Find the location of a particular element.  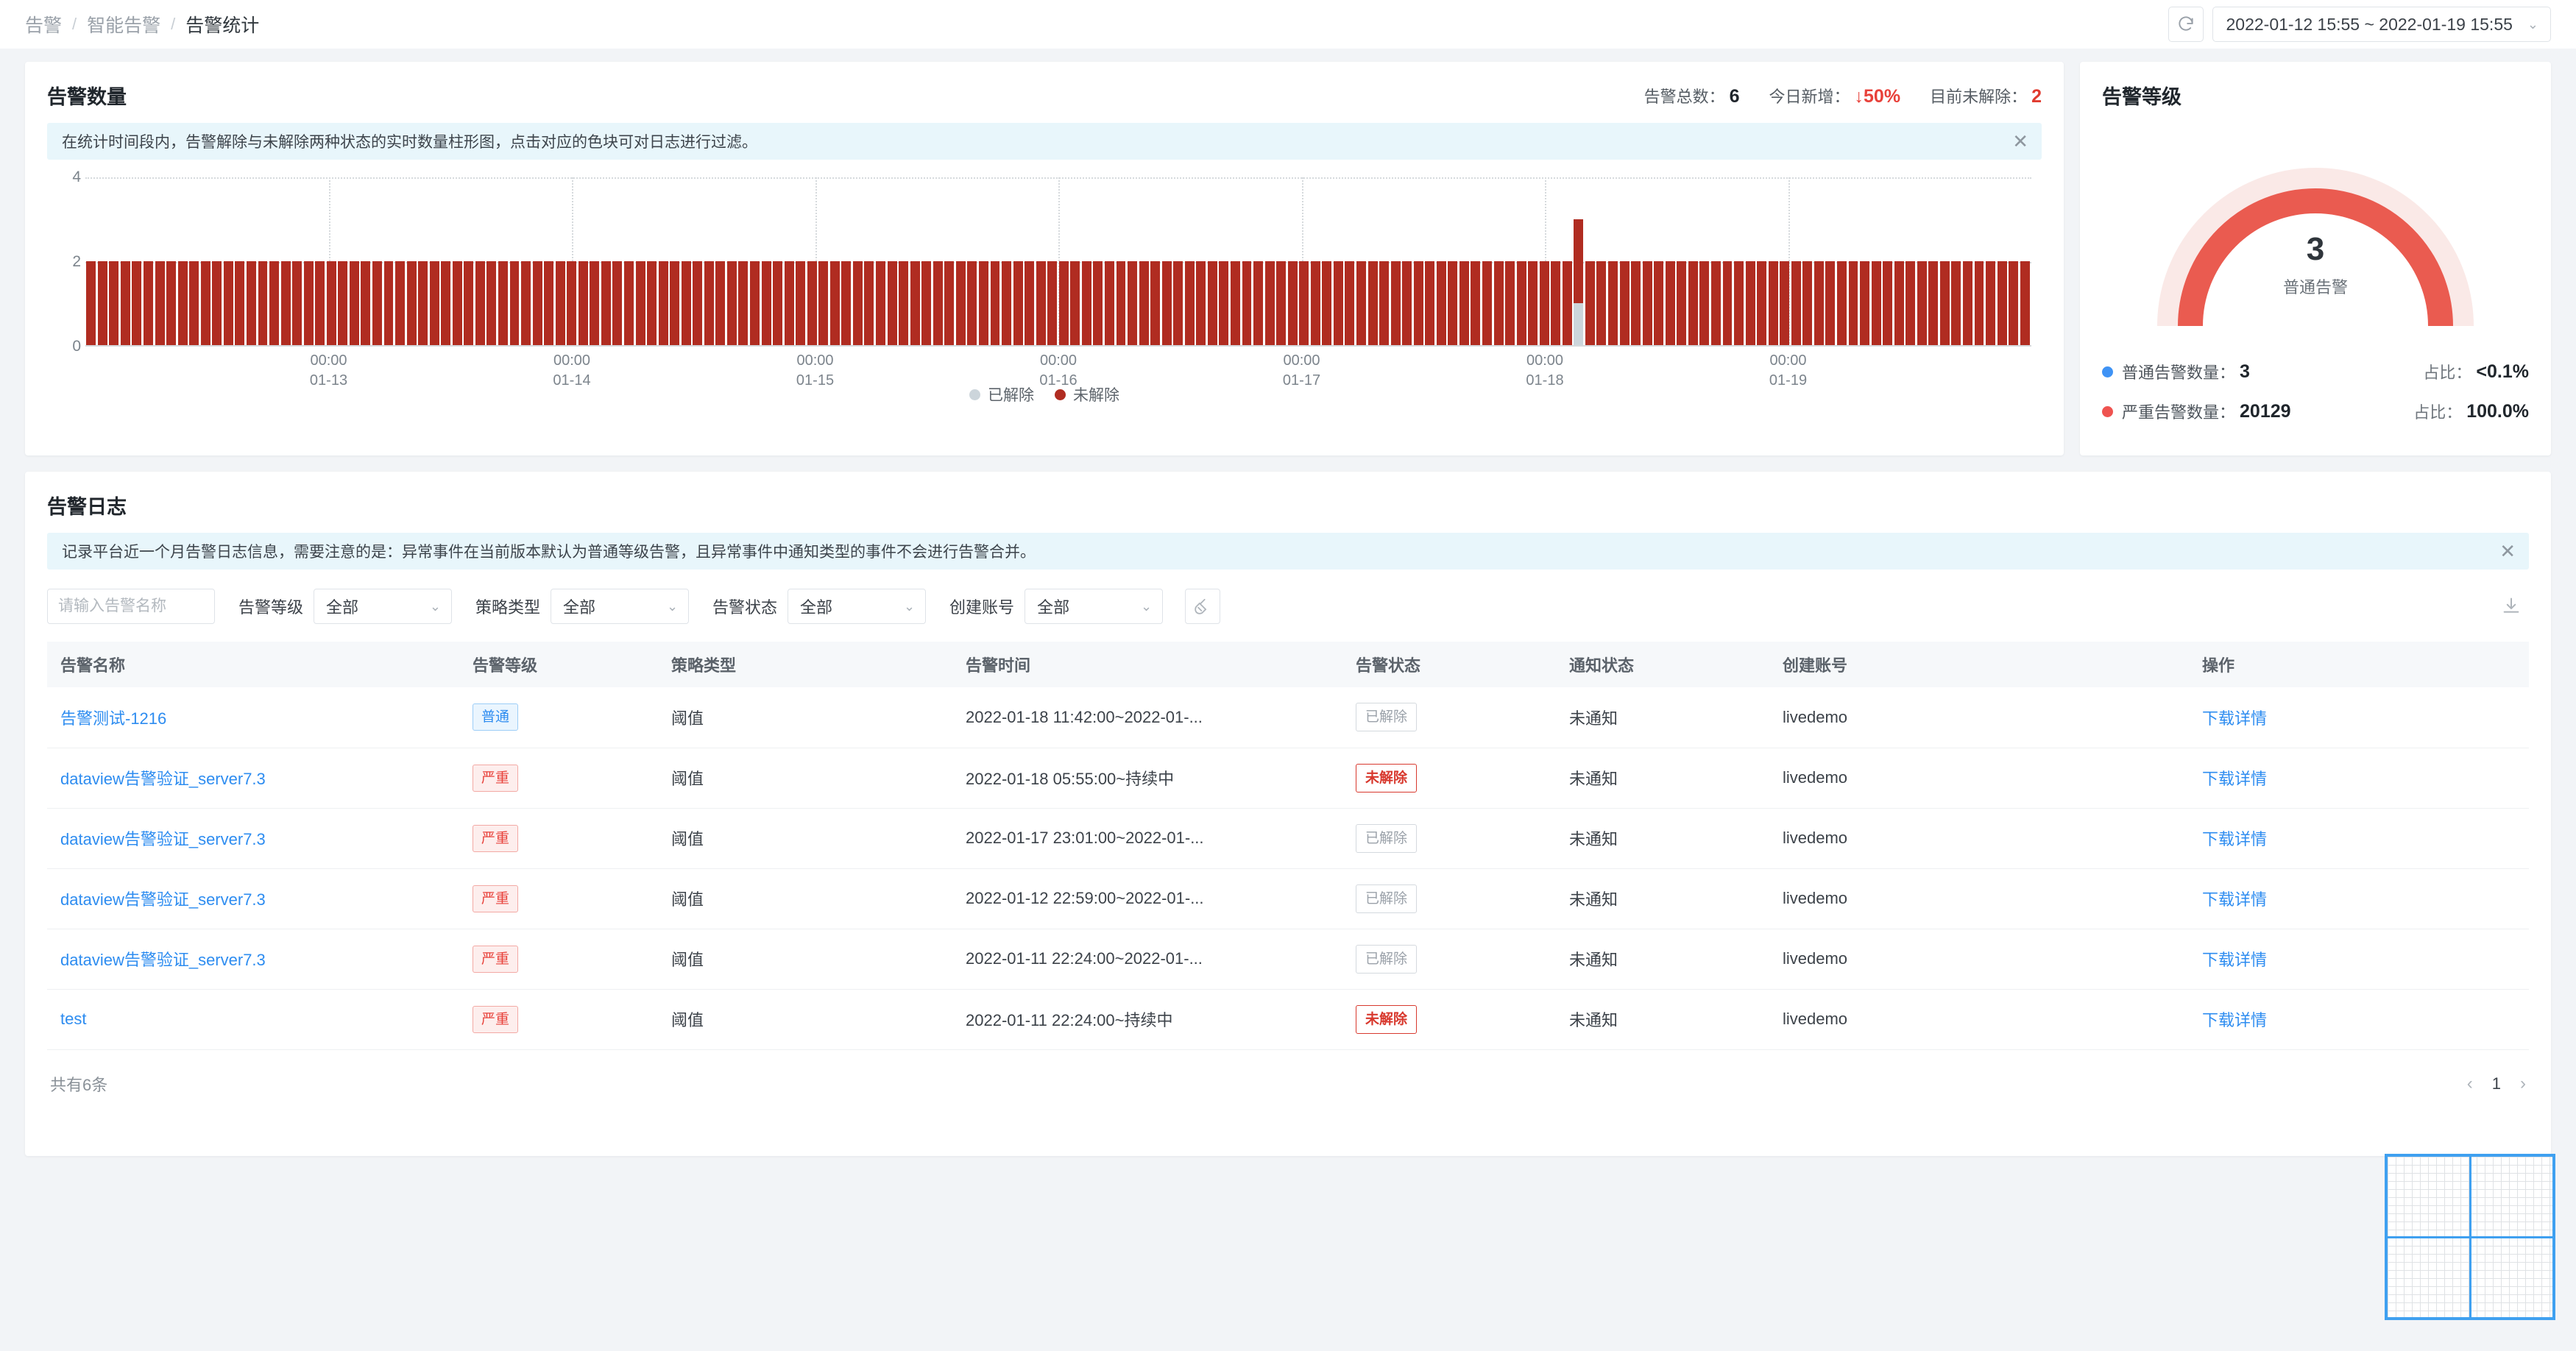

reset-filters-button is located at coordinates (1203, 606).